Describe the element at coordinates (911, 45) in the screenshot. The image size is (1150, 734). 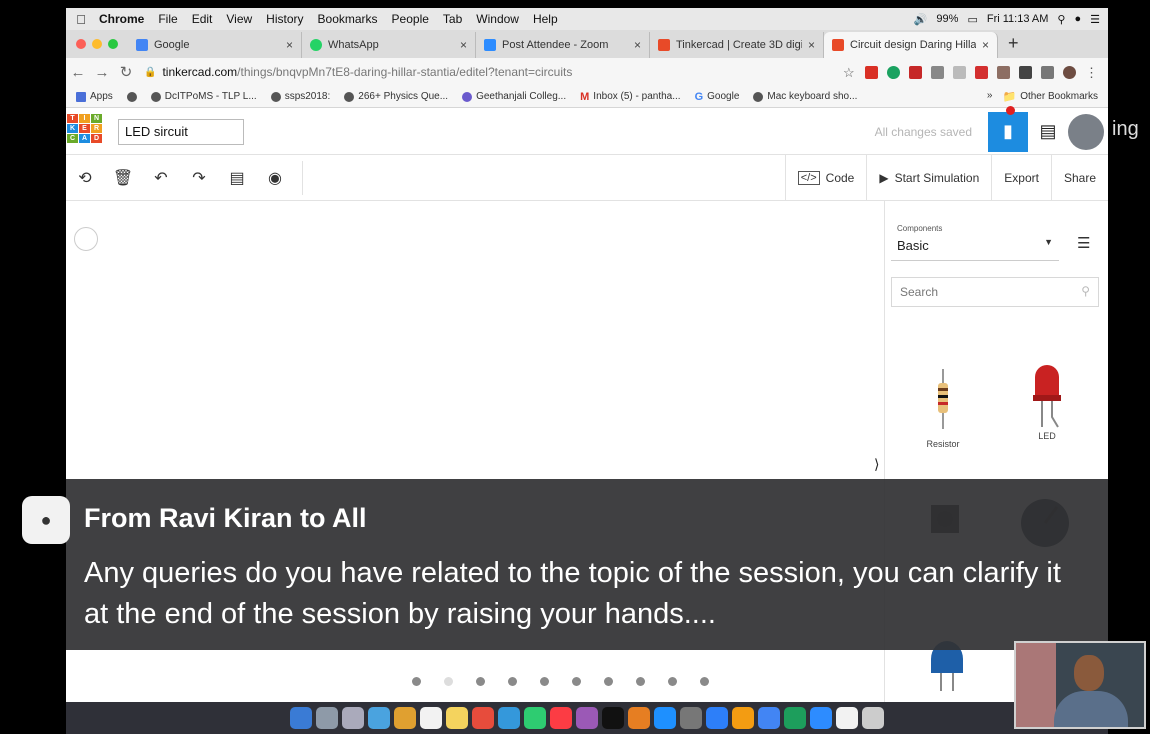
I see `tab-circuit-design: Circuit design Daring Hillar ×` at that location.